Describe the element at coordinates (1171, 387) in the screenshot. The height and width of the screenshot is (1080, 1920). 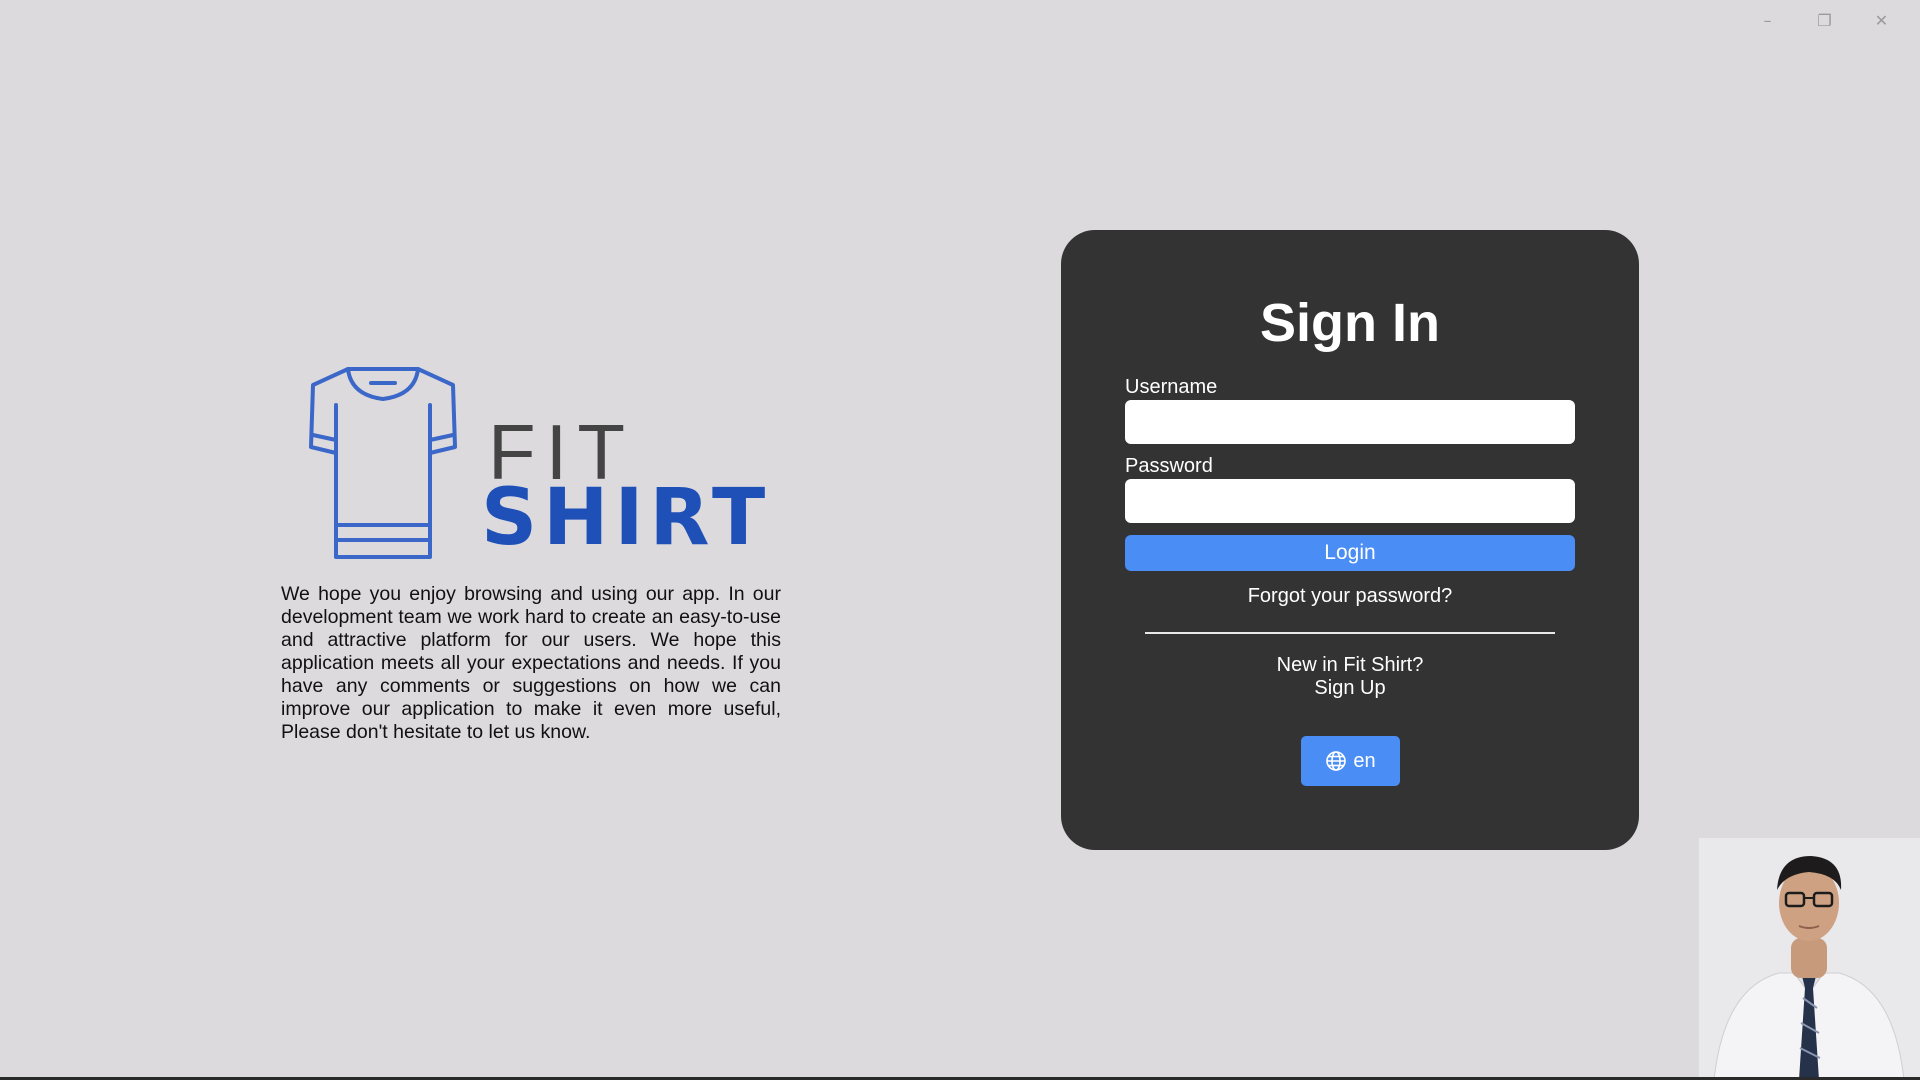
I see `username-label: Username` at that location.